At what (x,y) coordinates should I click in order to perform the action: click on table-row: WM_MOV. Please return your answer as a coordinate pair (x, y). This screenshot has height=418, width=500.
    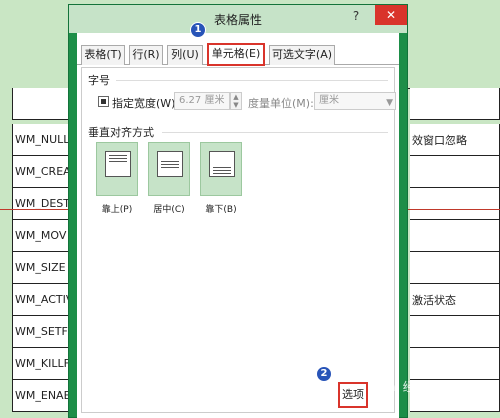
    Looking at the image, I should click on (41, 236).